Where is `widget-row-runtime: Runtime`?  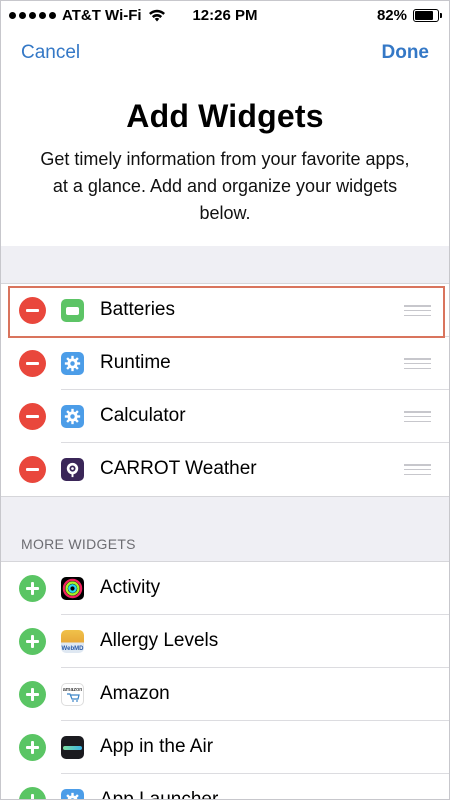
widget-row-runtime: Runtime is located at coordinates (225, 363).